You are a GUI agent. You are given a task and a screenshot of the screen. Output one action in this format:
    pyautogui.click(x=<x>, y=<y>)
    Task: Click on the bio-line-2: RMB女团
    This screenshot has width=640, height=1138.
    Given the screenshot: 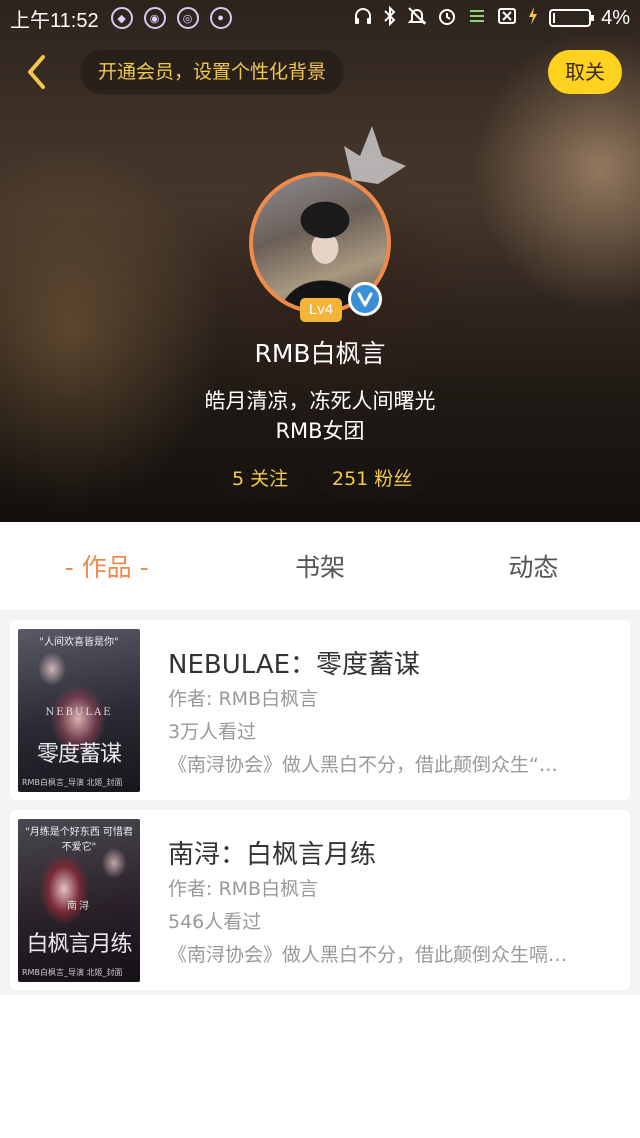 What is the action you would take?
    pyautogui.click(x=320, y=431)
    